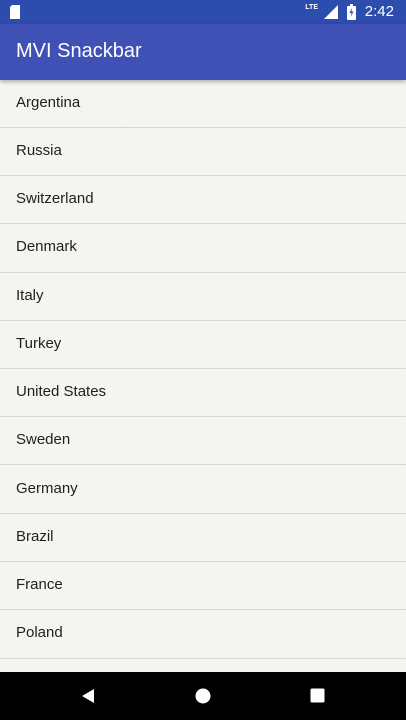 The width and height of the screenshot is (406, 720). I want to click on battery-icon, so click(351, 12).